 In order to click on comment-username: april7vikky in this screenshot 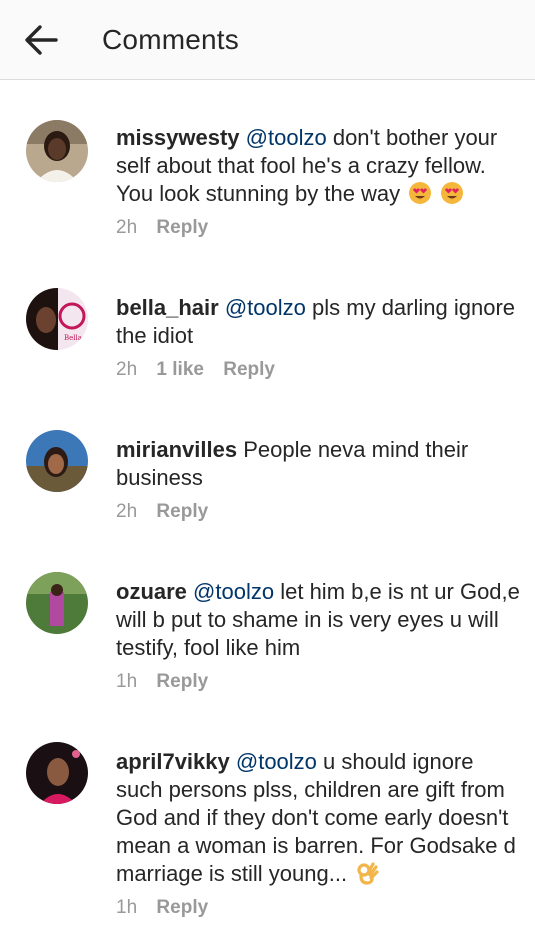, I will do `click(173, 761)`.